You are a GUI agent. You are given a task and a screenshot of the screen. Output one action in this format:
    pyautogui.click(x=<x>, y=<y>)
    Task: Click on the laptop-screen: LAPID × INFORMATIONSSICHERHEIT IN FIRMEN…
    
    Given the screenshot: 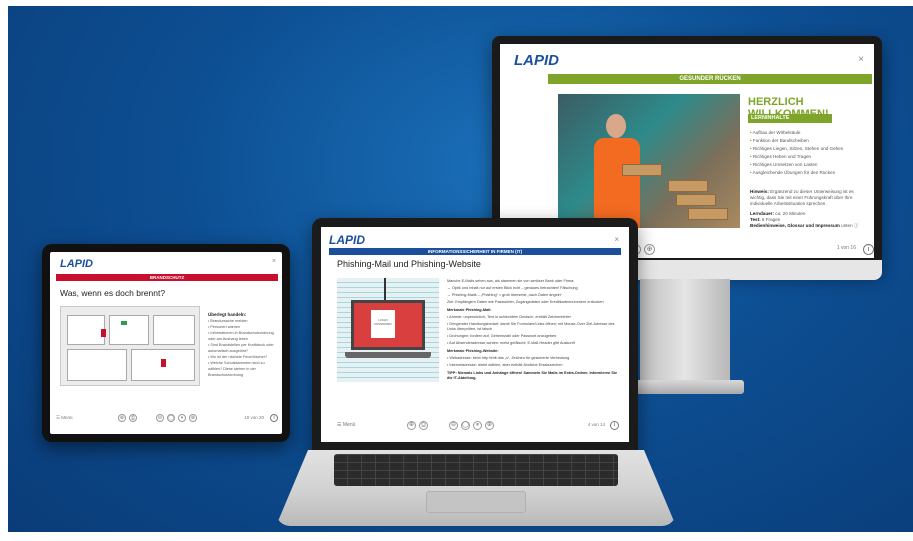 What is the action you would take?
    pyautogui.click(x=475, y=334)
    